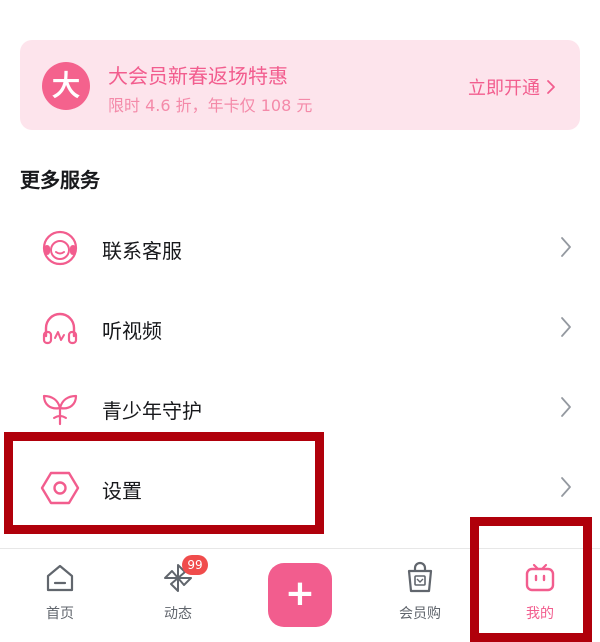  Describe the element at coordinates (300, 328) in the screenshot. I see `service-item-listen-video: 听视频` at that location.